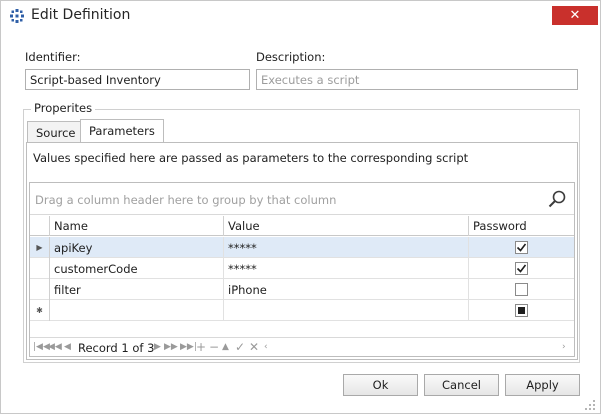 The image size is (601, 414). Describe the element at coordinates (17, 16) in the screenshot. I see `app-grid-icon` at that location.